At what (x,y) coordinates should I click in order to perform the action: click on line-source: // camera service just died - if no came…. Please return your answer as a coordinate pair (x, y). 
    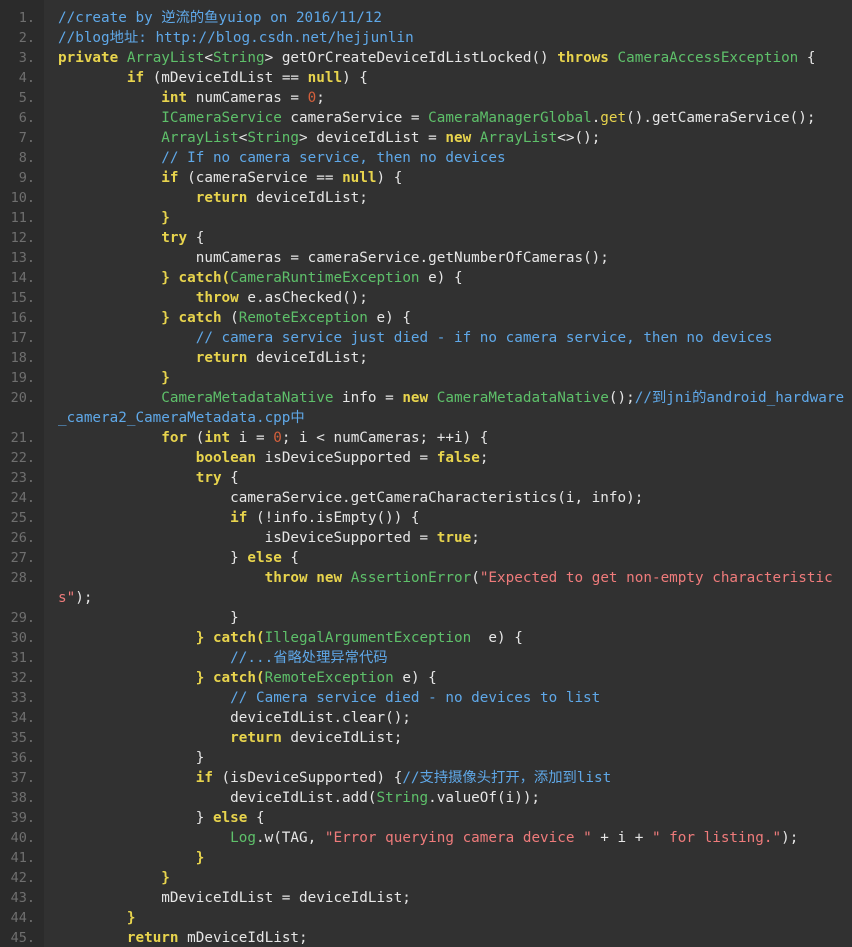
    Looking at the image, I should click on (448, 338).